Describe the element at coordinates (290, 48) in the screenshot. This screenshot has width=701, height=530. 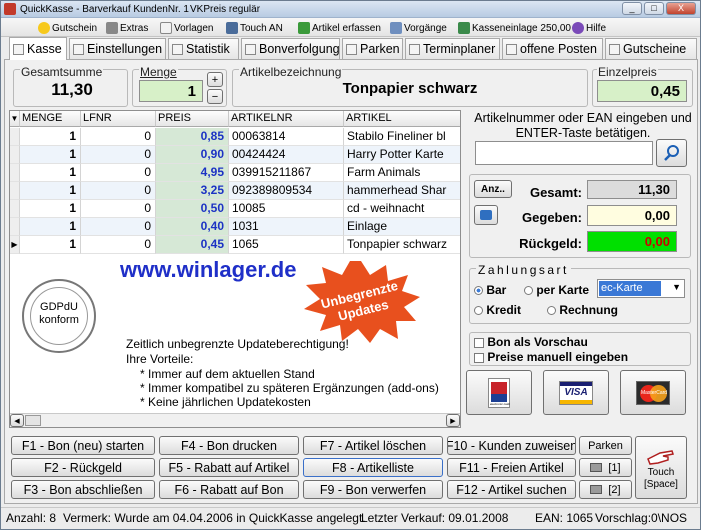
I see `tab-bonverfolgung: Bonverfolgung` at that location.